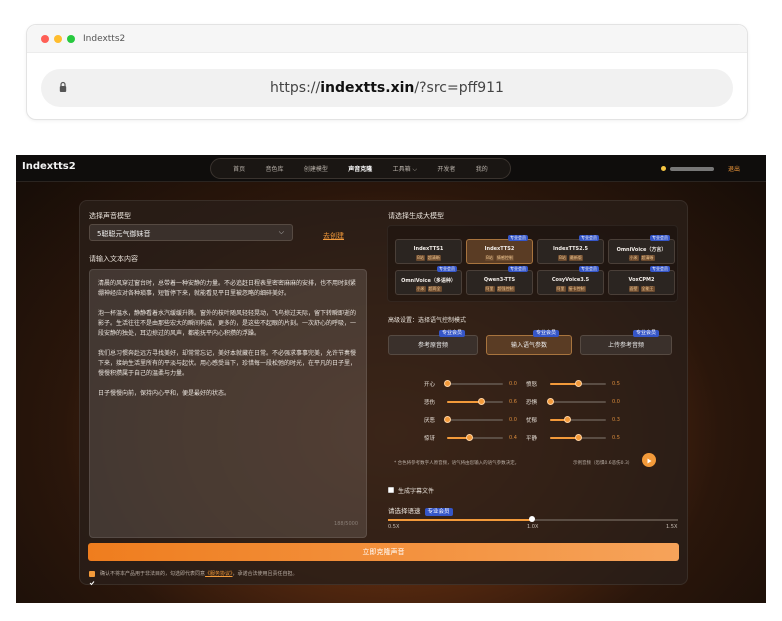  What do you see at coordinates (346, 524) in the screenshot?
I see `char-count: 188/5000` at bounding box center [346, 524].